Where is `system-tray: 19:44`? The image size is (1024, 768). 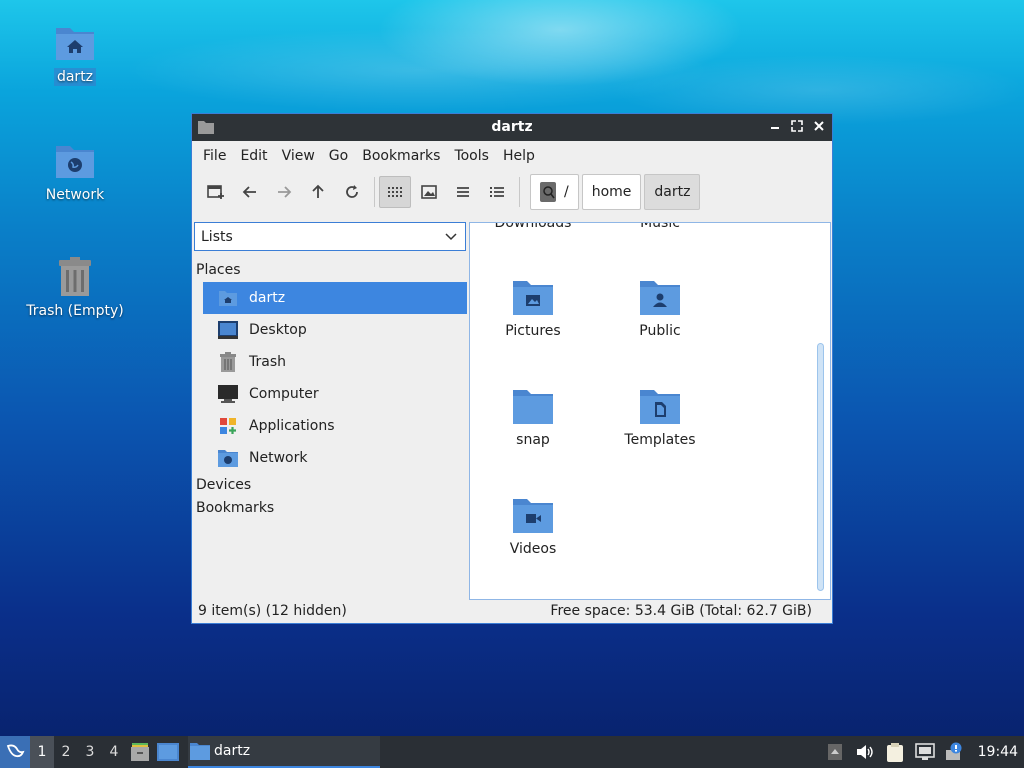
system-tray: 19:44 is located at coordinates (922, 752).